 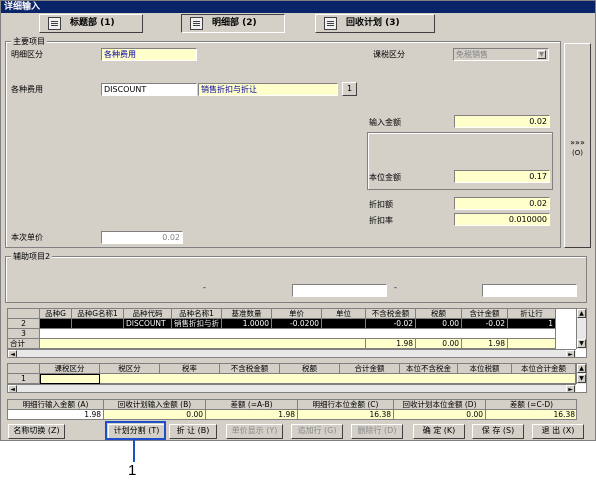 What do you see at coordinates (440, 405) in the screenshot?
I see `summary-header-cell: 回收计划本位金额 (D)` at bounding box center [440, 405].